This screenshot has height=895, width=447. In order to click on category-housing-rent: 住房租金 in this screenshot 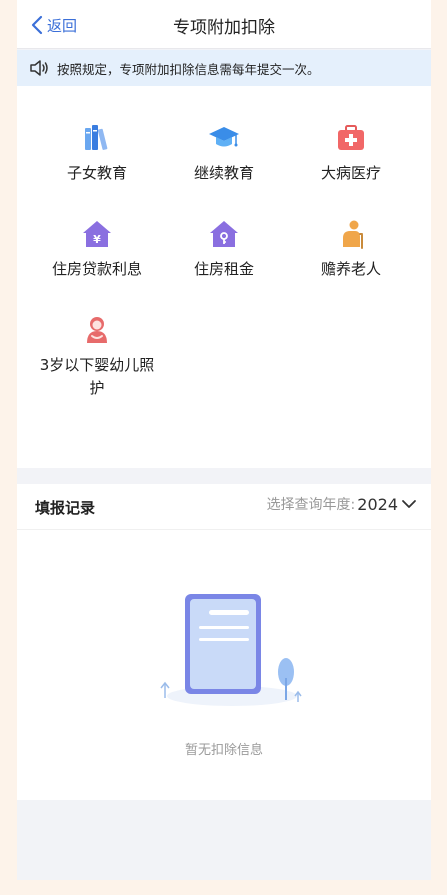, I will do `click(224, 249)`.